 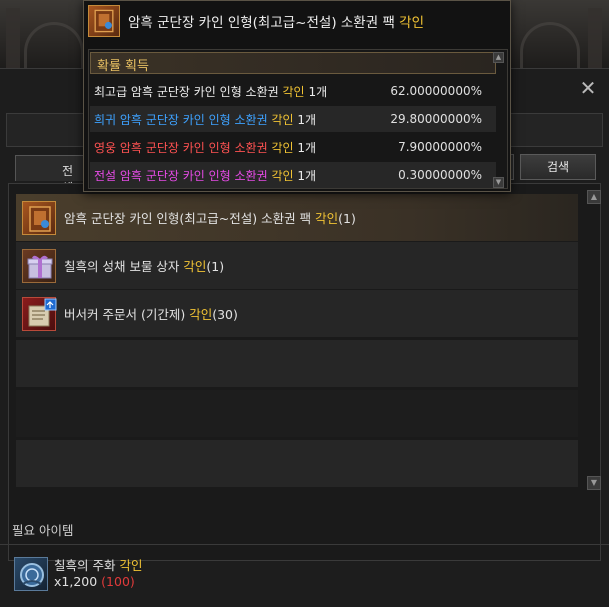 I want to click on list-item: 암흑 군단장 카인 인형(최고급~전설) 소환권 팩 각인(1), so click(x=297, y=218).